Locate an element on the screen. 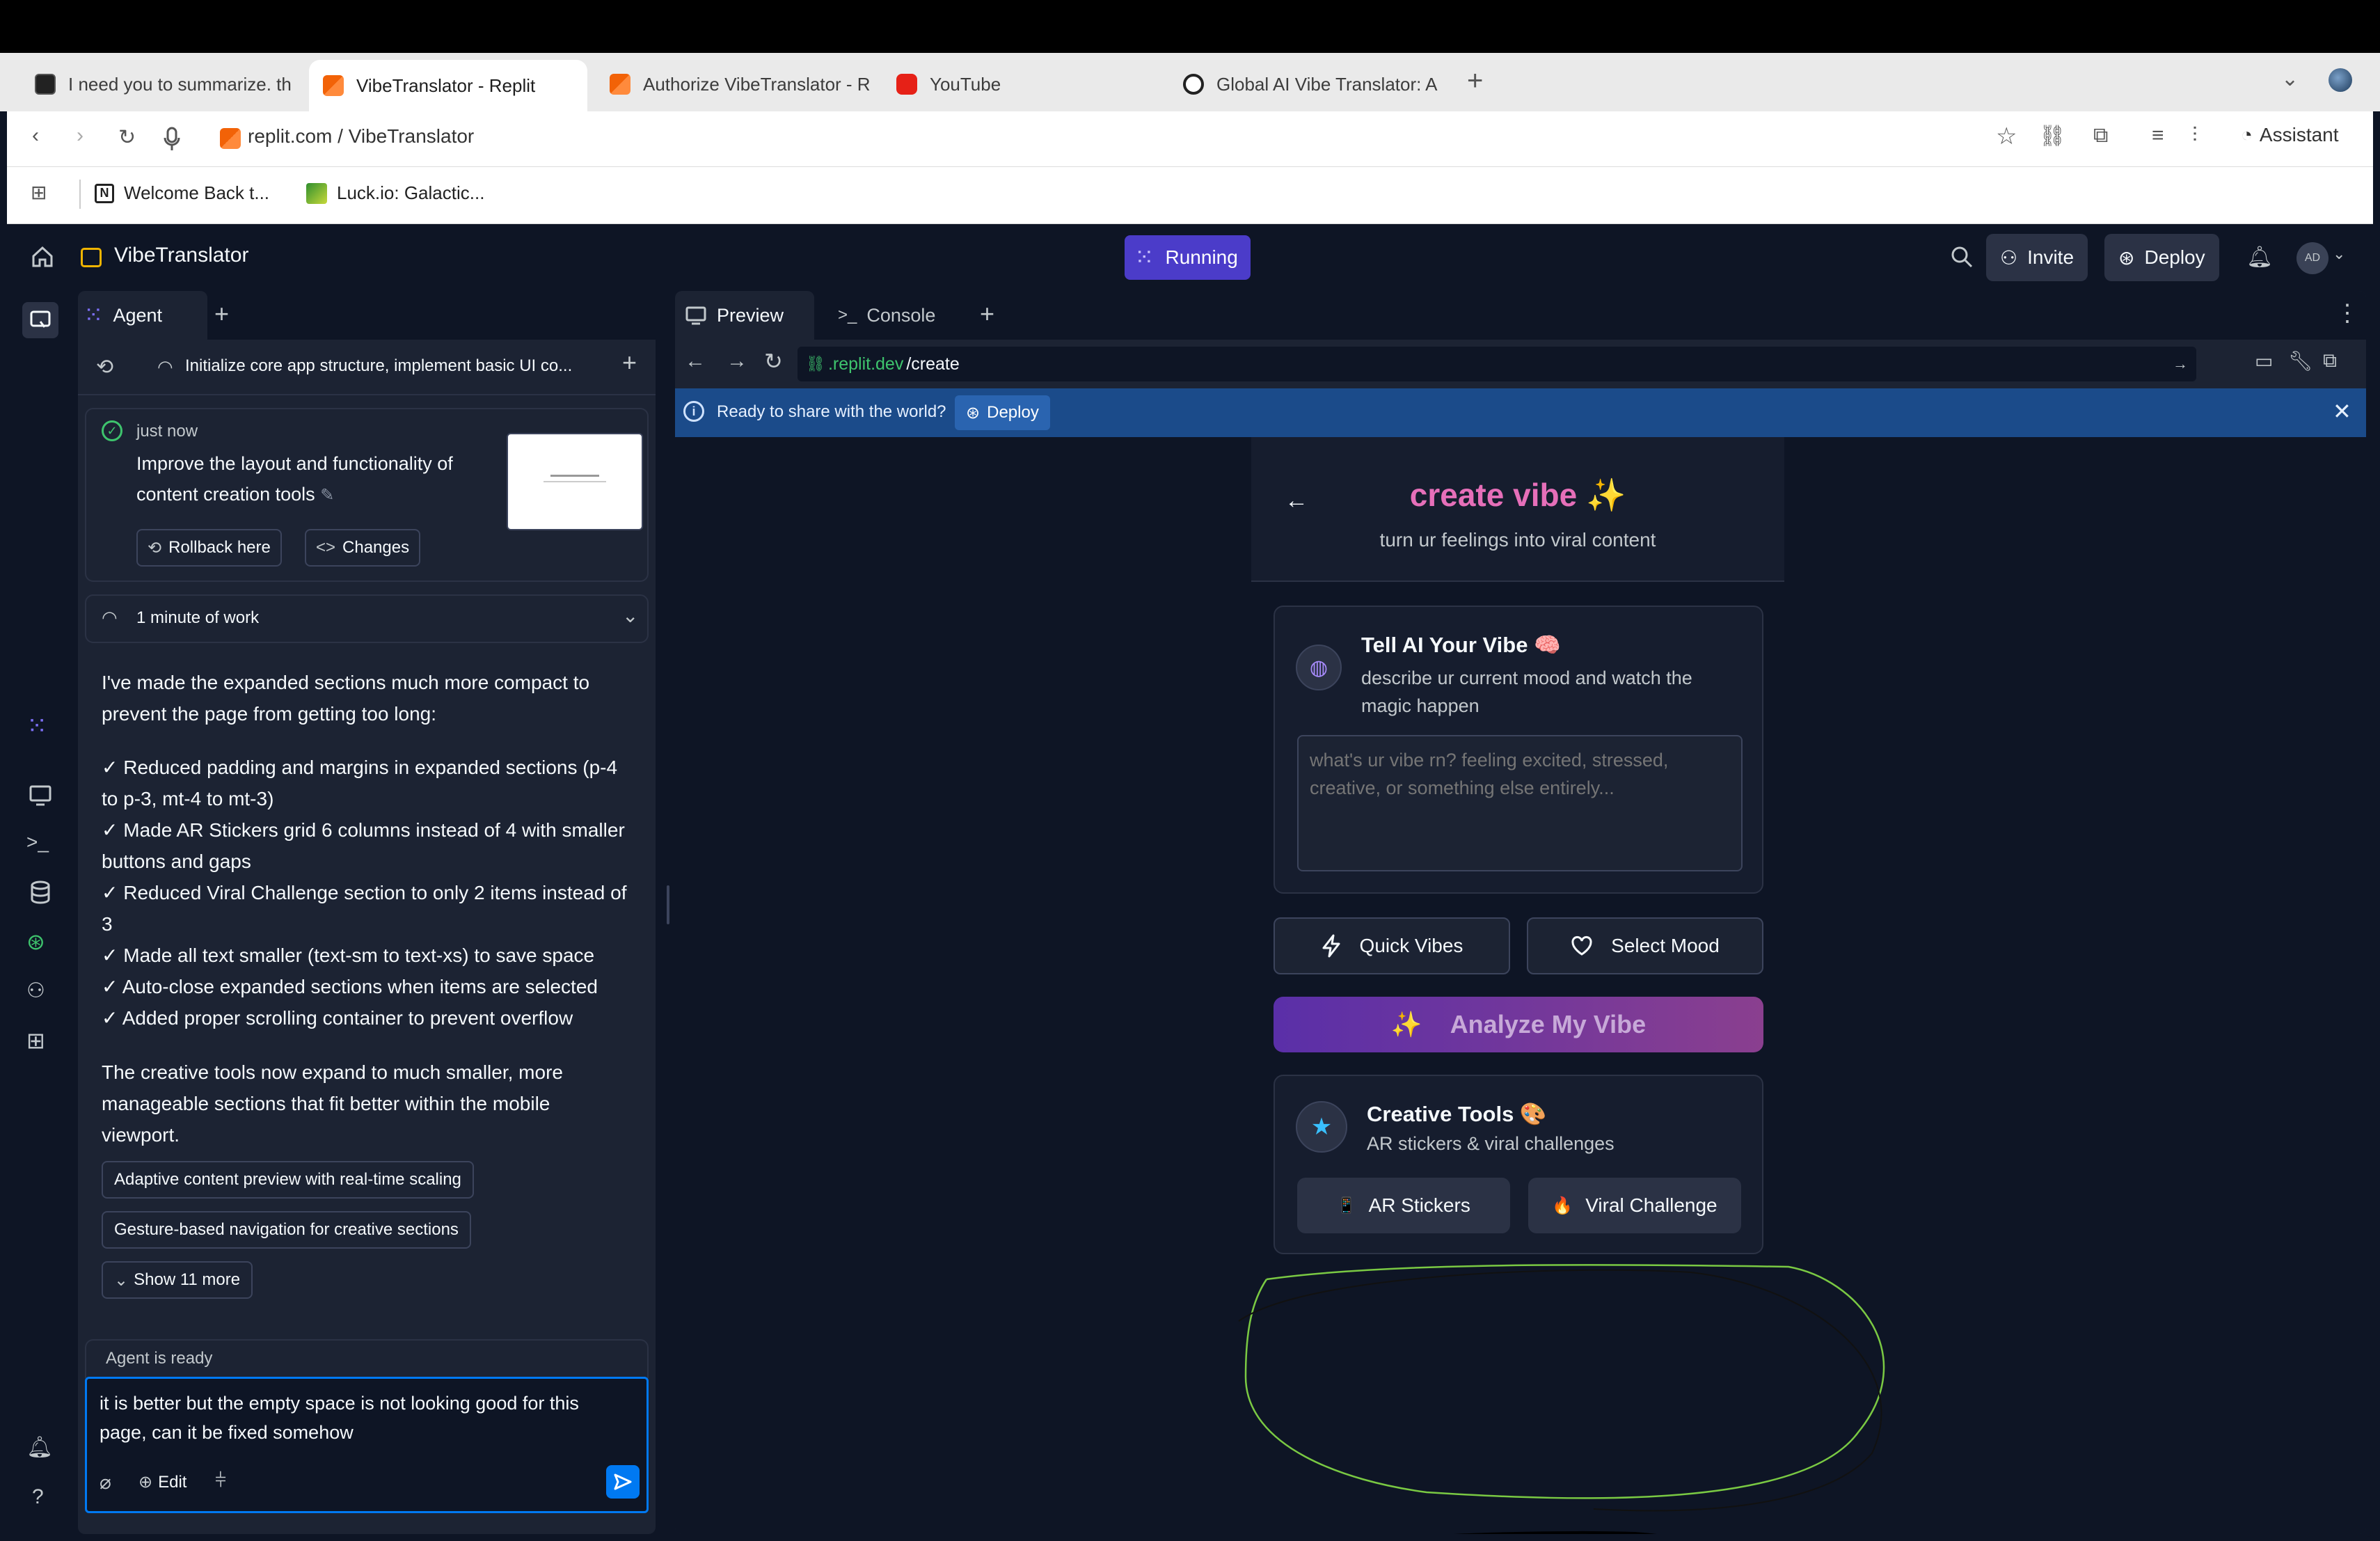 The height and width of the screenshot is (1541, 2380). browser-tab: I need you to summarize. th is located at coordinates (160, 84).